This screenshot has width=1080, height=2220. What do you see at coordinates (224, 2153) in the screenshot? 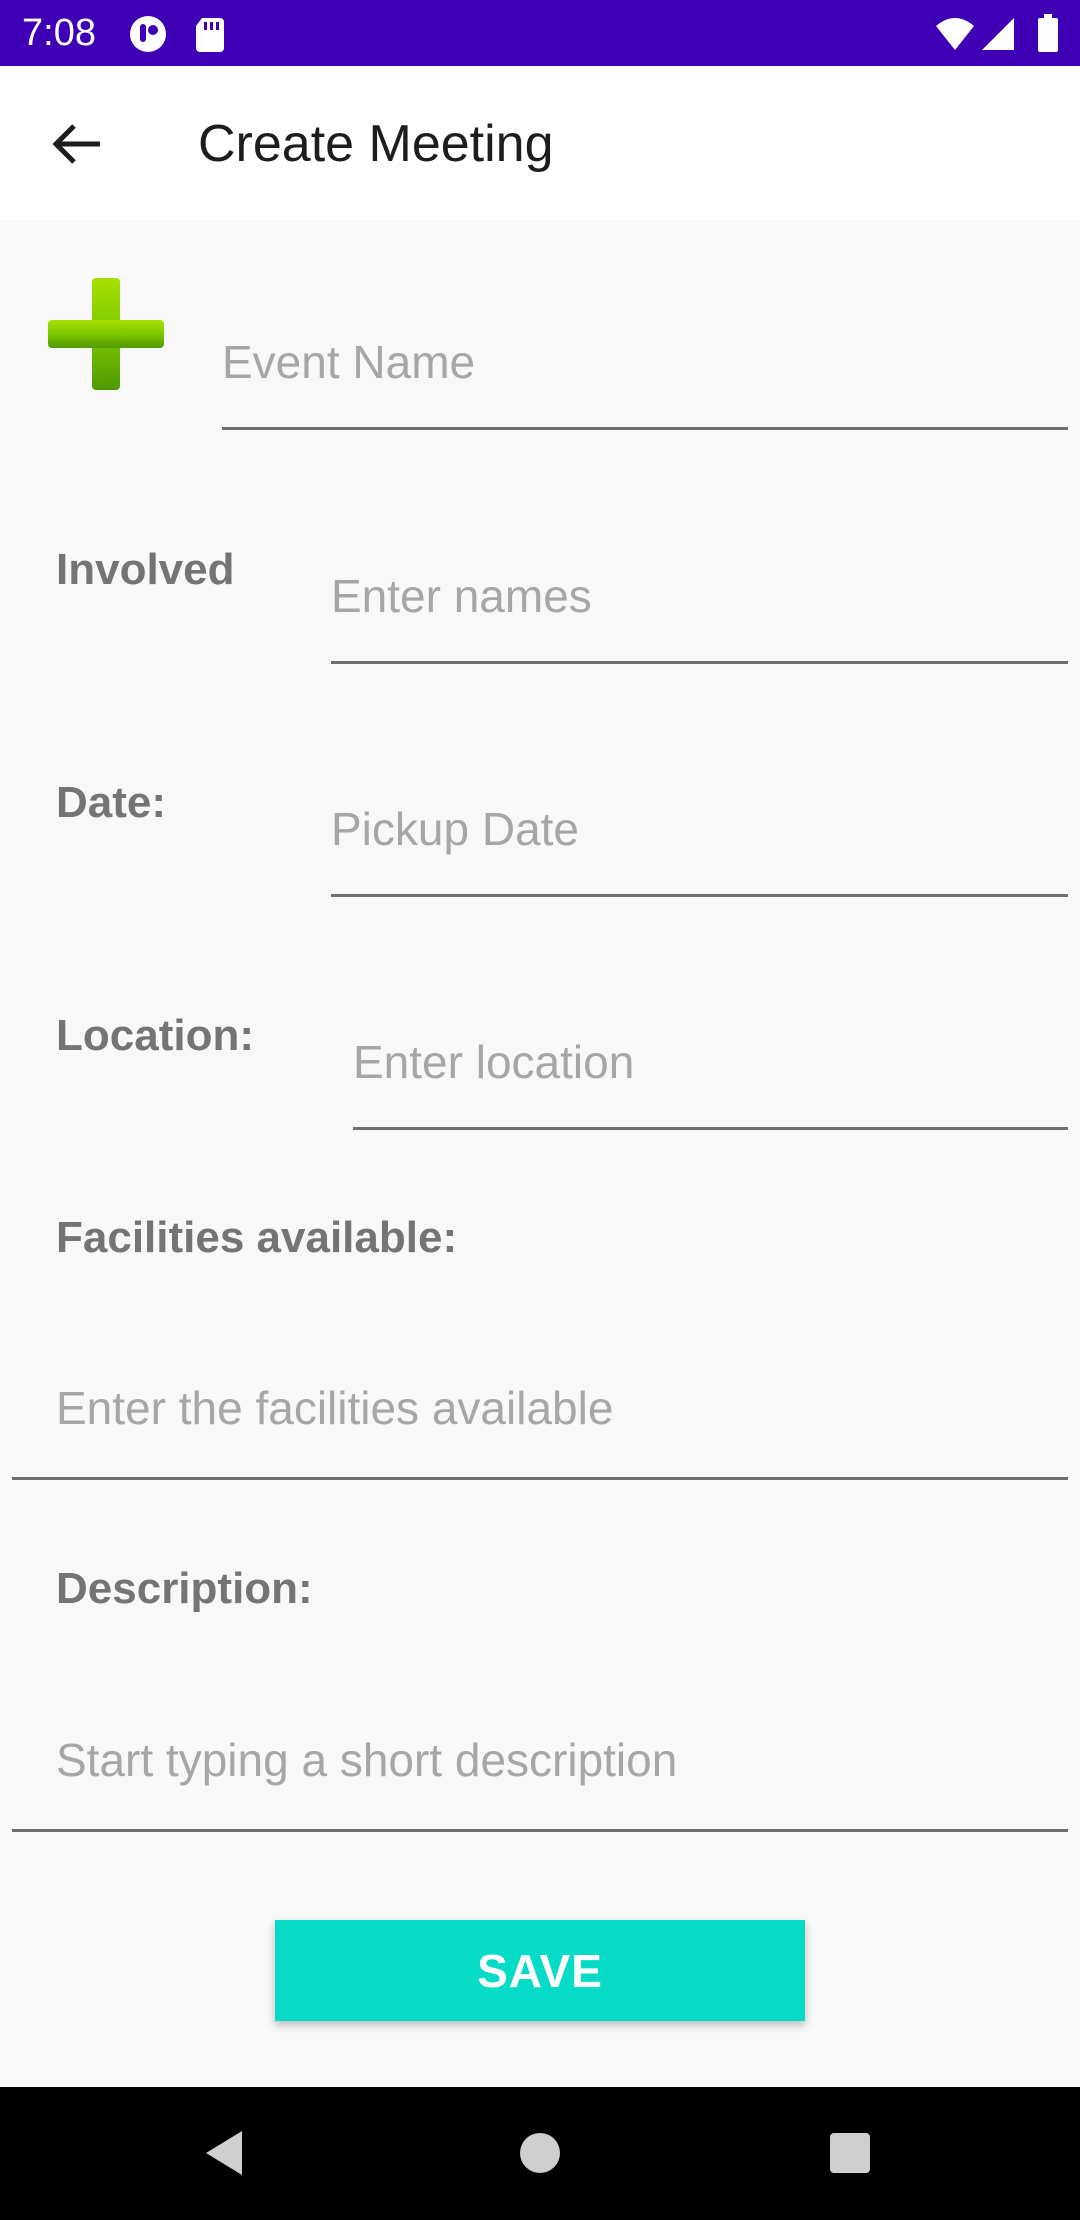
I see `back-triangle-icon` at bounding box center [224, 2153].